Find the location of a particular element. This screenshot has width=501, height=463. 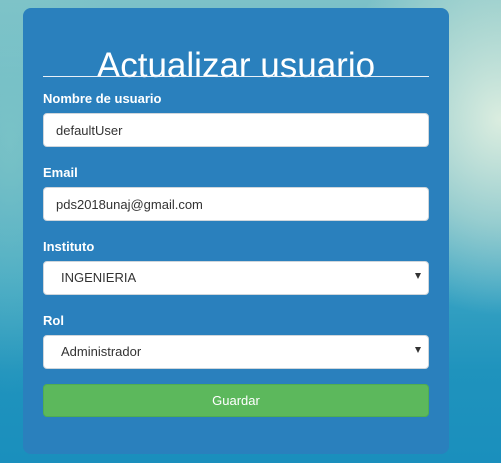

title-divider is located at coordinates (236, 76).